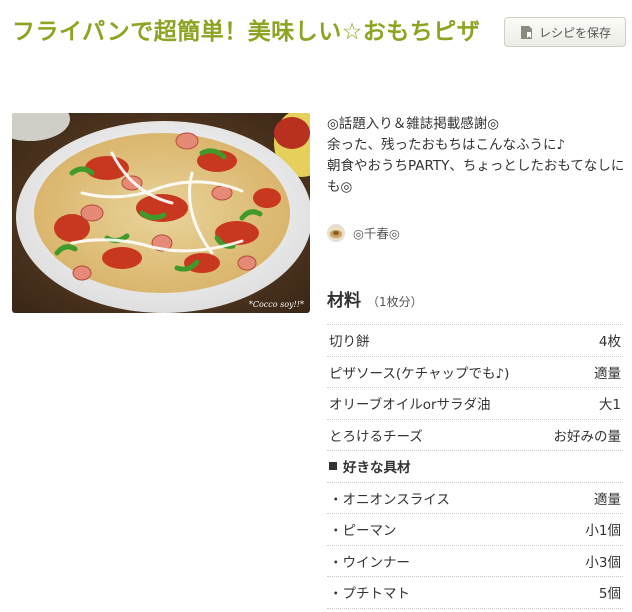  What do you see at coordinates (603, 531) in the screenshot?
I see `ingredient-quantity: 小1個` at bounding box center [603, 531].